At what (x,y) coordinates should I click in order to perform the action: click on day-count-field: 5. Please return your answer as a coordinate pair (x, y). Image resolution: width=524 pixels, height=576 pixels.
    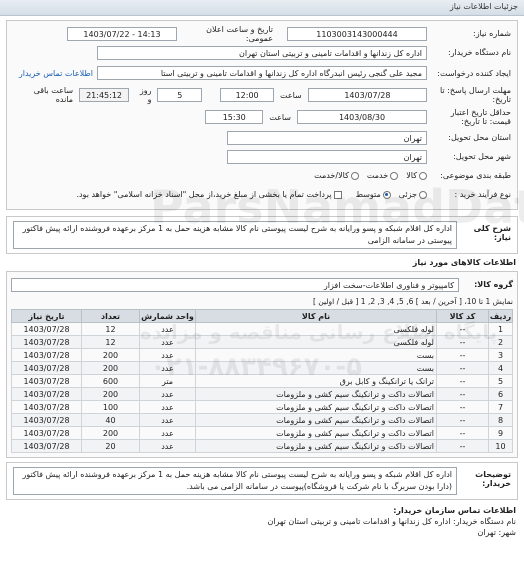
    Looking at the image, I should click on (180, 95).